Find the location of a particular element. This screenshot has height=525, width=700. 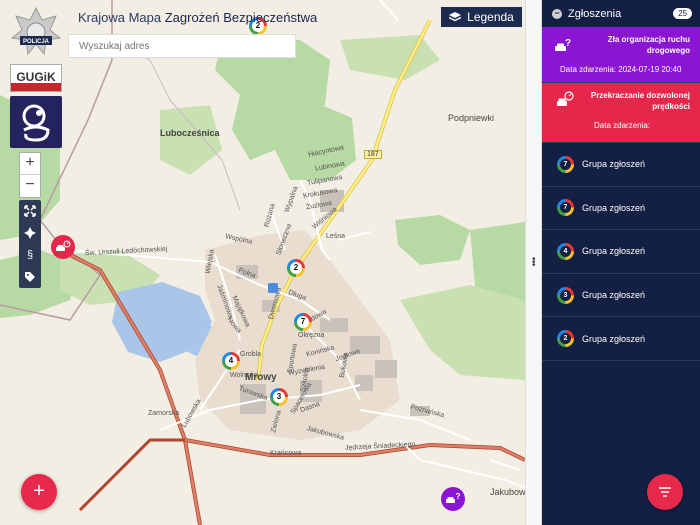

street-label: Krańcowa is located at coordinates (286, 453).